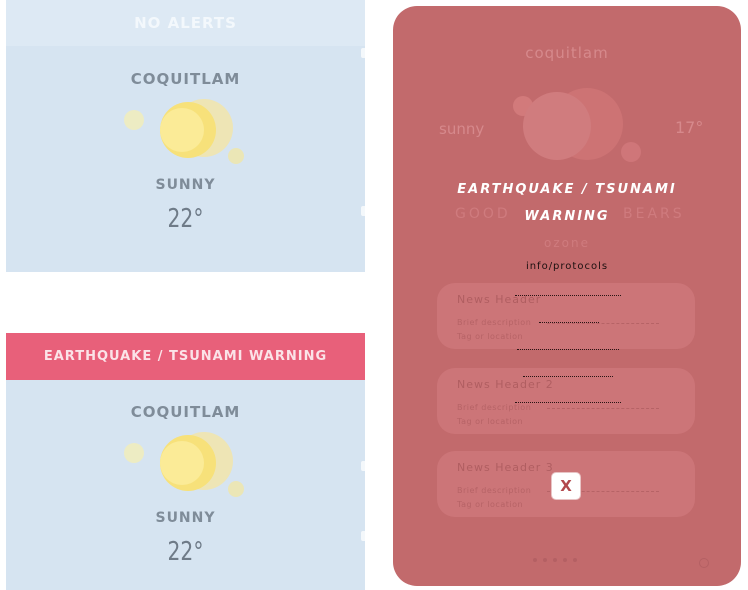 This screenshot has width=748, height=590. I want to click on close-button: X, so click(566, 486).